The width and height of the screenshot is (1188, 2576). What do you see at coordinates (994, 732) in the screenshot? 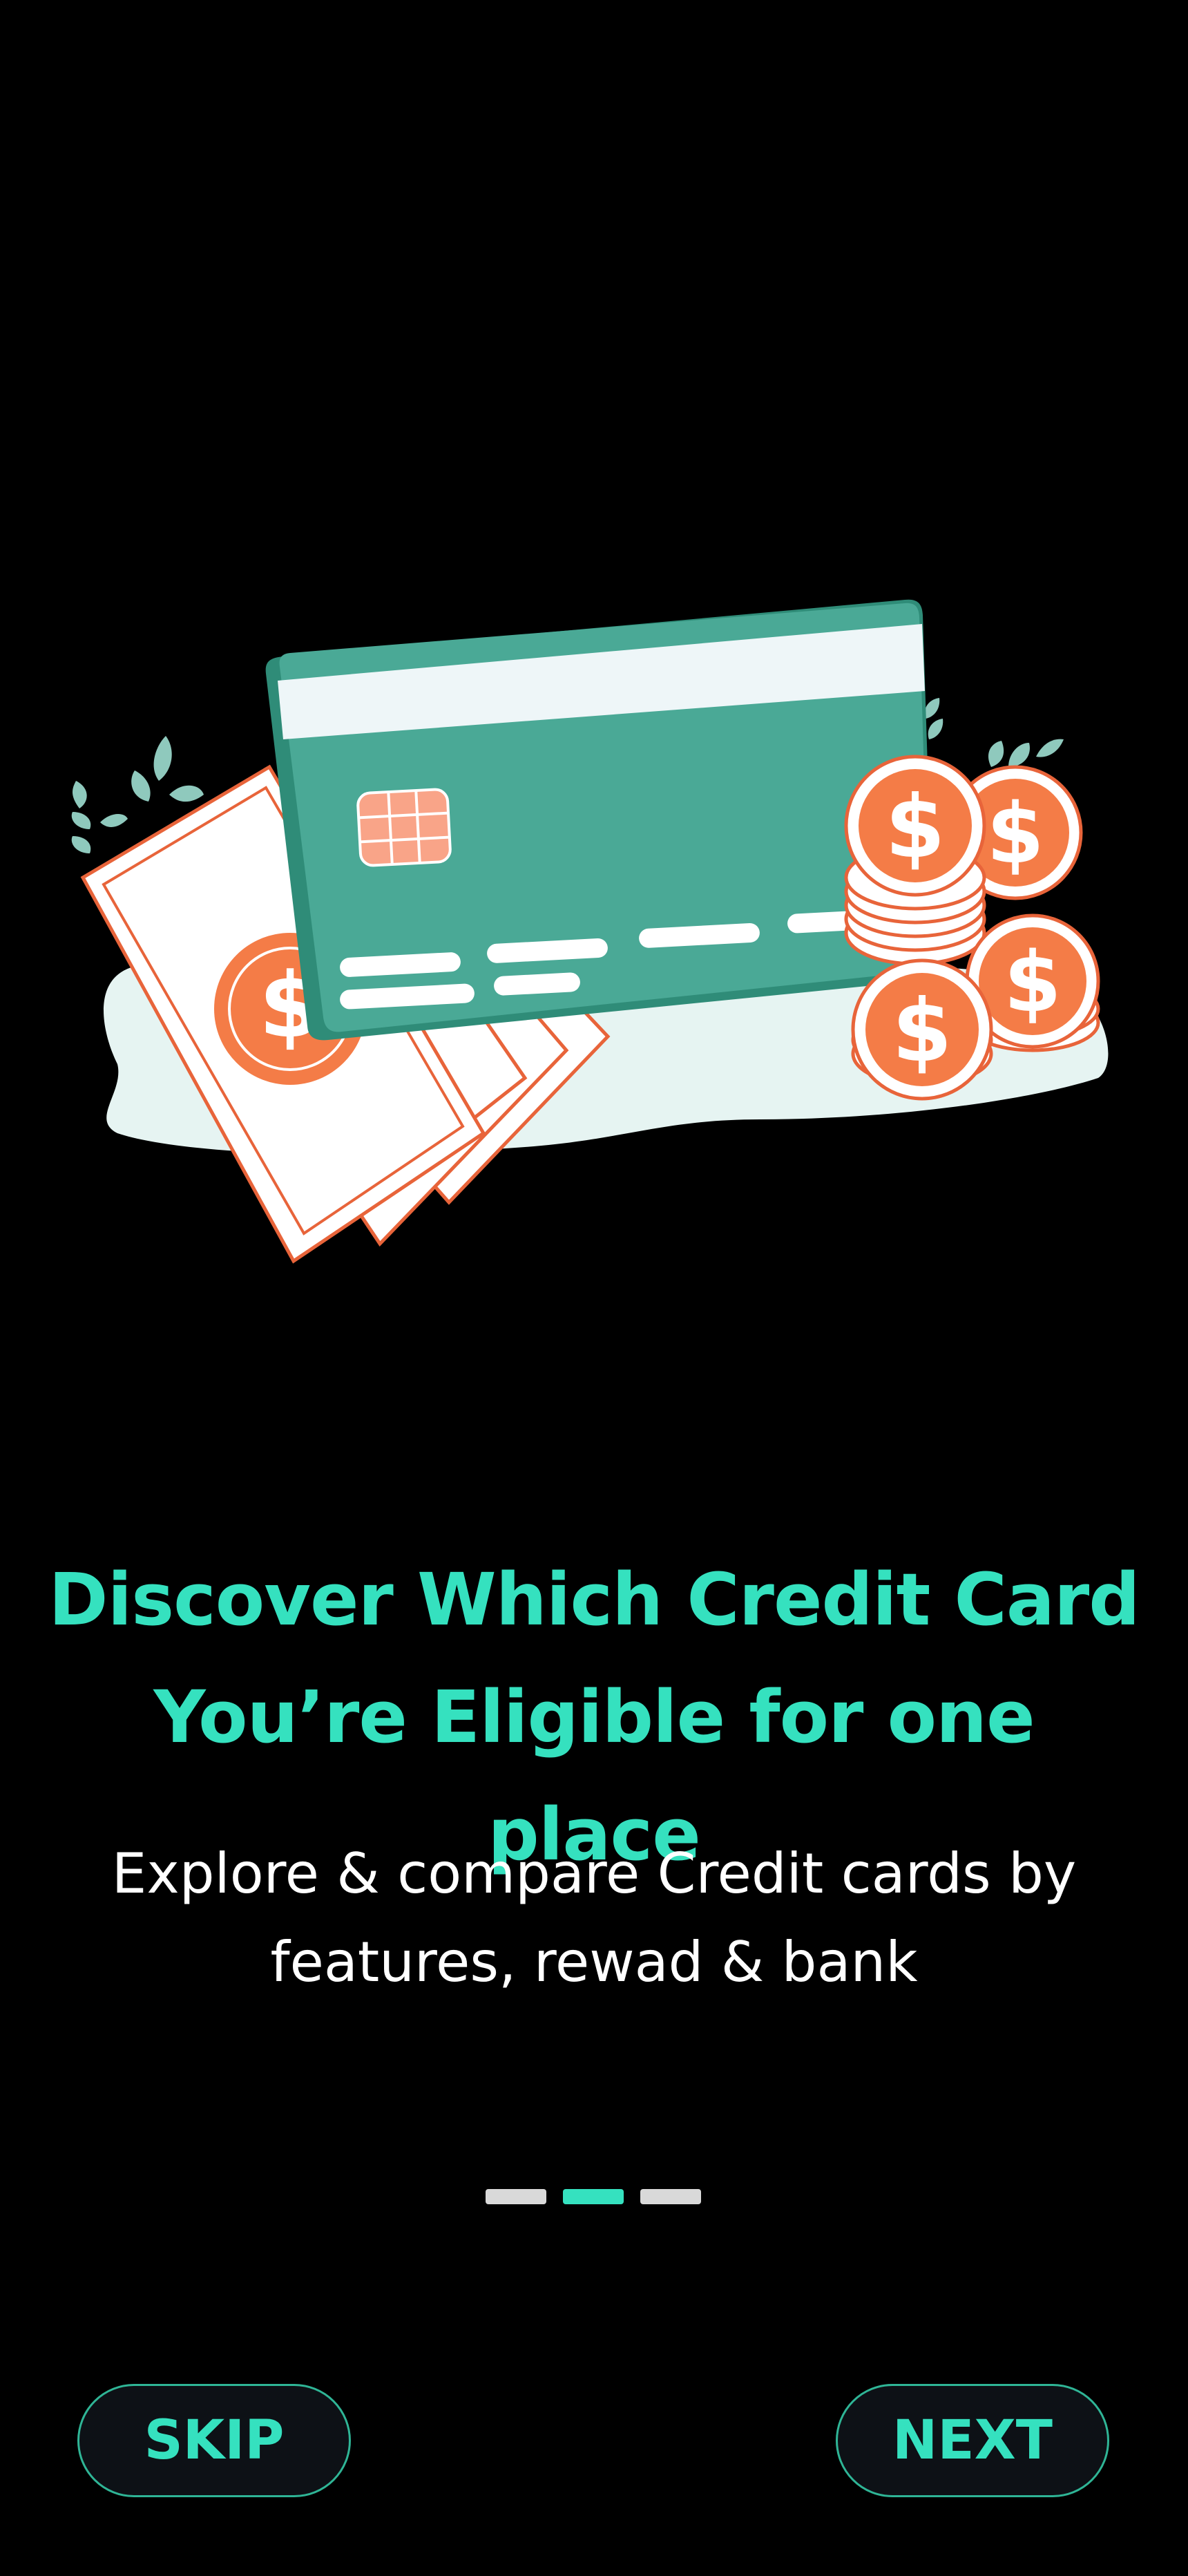
I see `leaf-right-icon` at bounding box center [994, 732].